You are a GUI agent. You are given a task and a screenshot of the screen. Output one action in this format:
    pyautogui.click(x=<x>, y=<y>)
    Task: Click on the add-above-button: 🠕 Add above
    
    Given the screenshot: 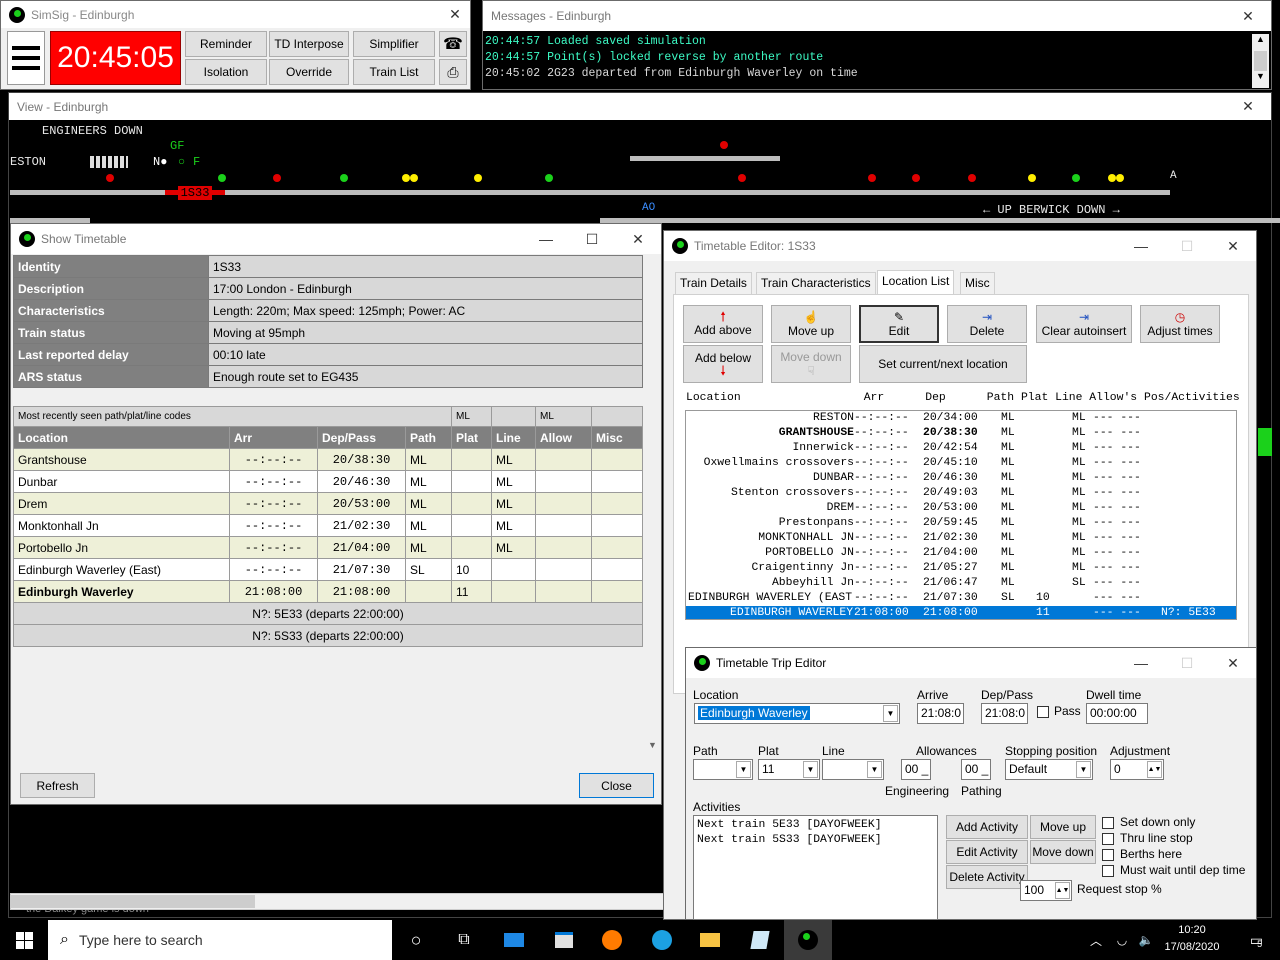 What is the action you would take?
    pyautogui.click(x=723, y=324)
    